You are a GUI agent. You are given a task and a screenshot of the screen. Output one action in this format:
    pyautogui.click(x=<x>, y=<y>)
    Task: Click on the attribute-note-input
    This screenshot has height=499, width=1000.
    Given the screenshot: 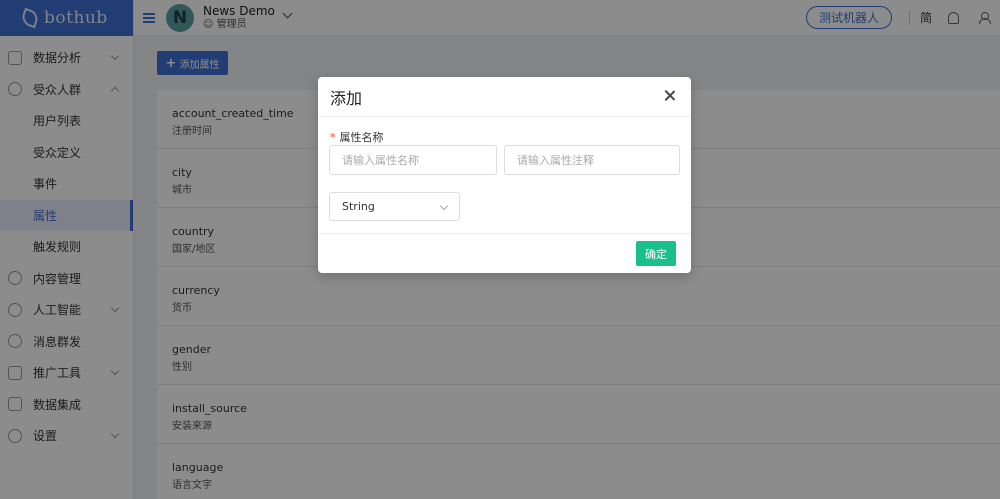 What is the action you would take?
    pyautogui.click(x=592, y=160)
    